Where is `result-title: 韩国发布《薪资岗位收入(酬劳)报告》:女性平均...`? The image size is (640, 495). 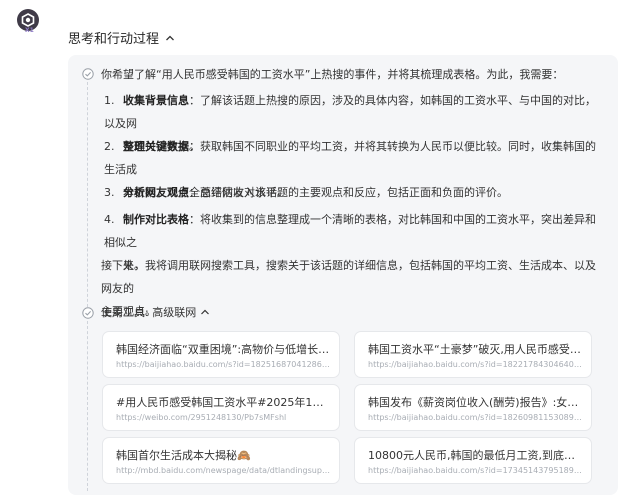
result-title: 韩国发布《薪资岗位收入(酬劳)报告》:女性平均... is located at coordinates (475, 402).